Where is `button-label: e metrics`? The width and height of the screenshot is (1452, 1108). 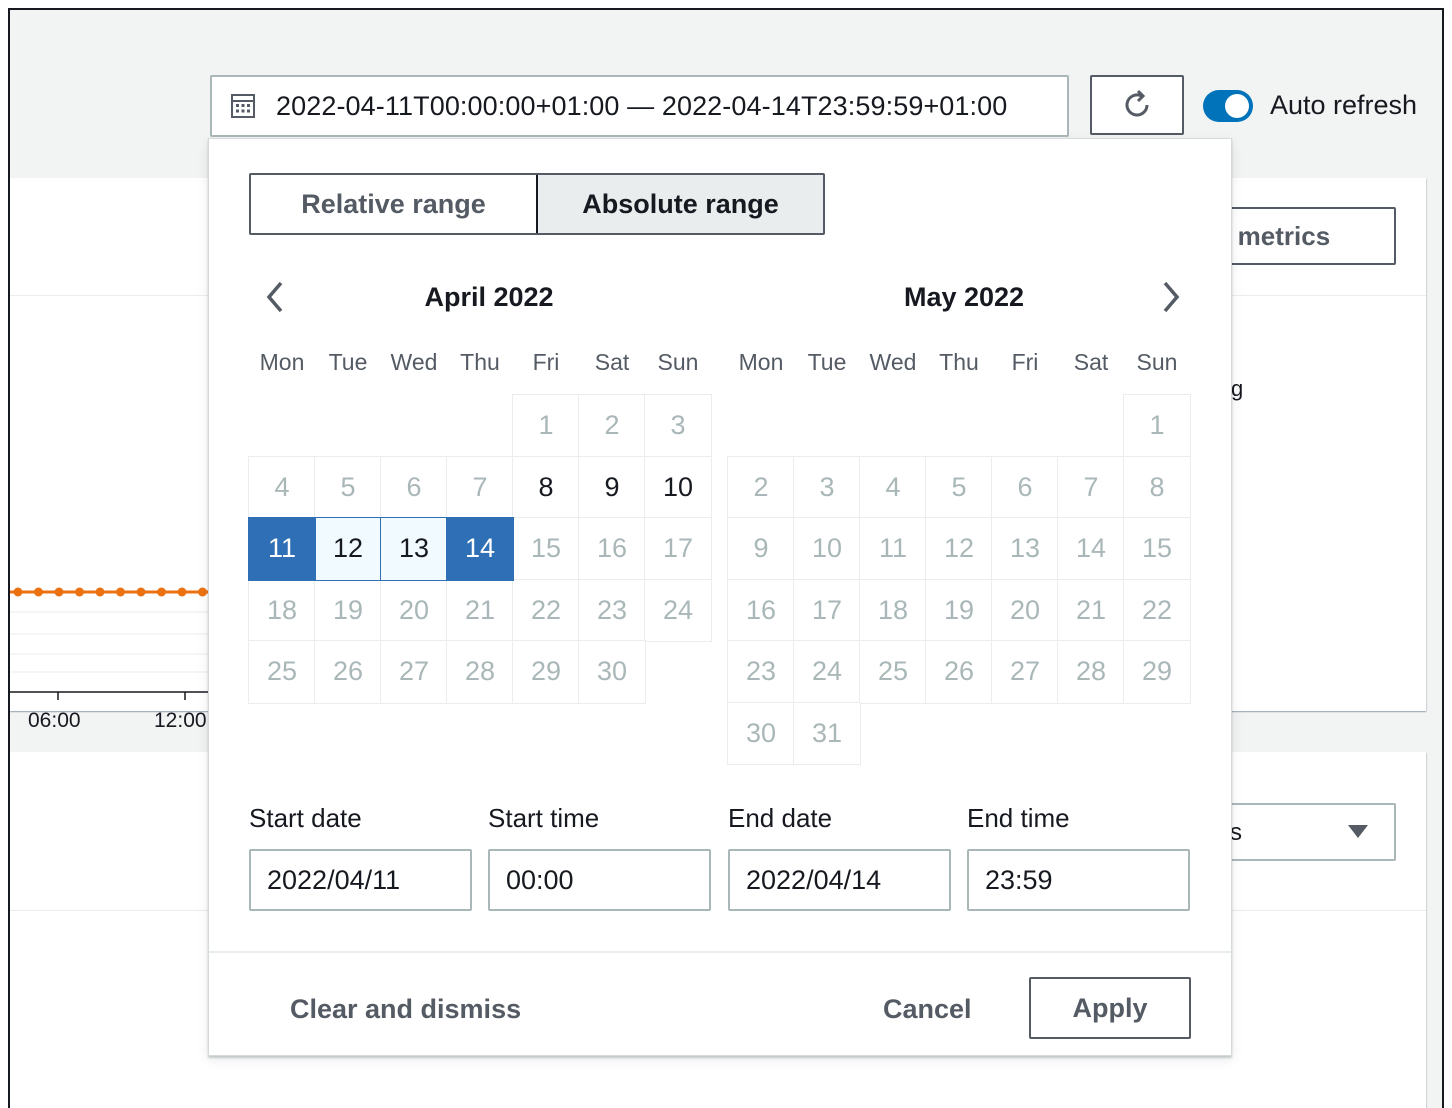 button-label: e metrics is located at coordinates (1273, 235).